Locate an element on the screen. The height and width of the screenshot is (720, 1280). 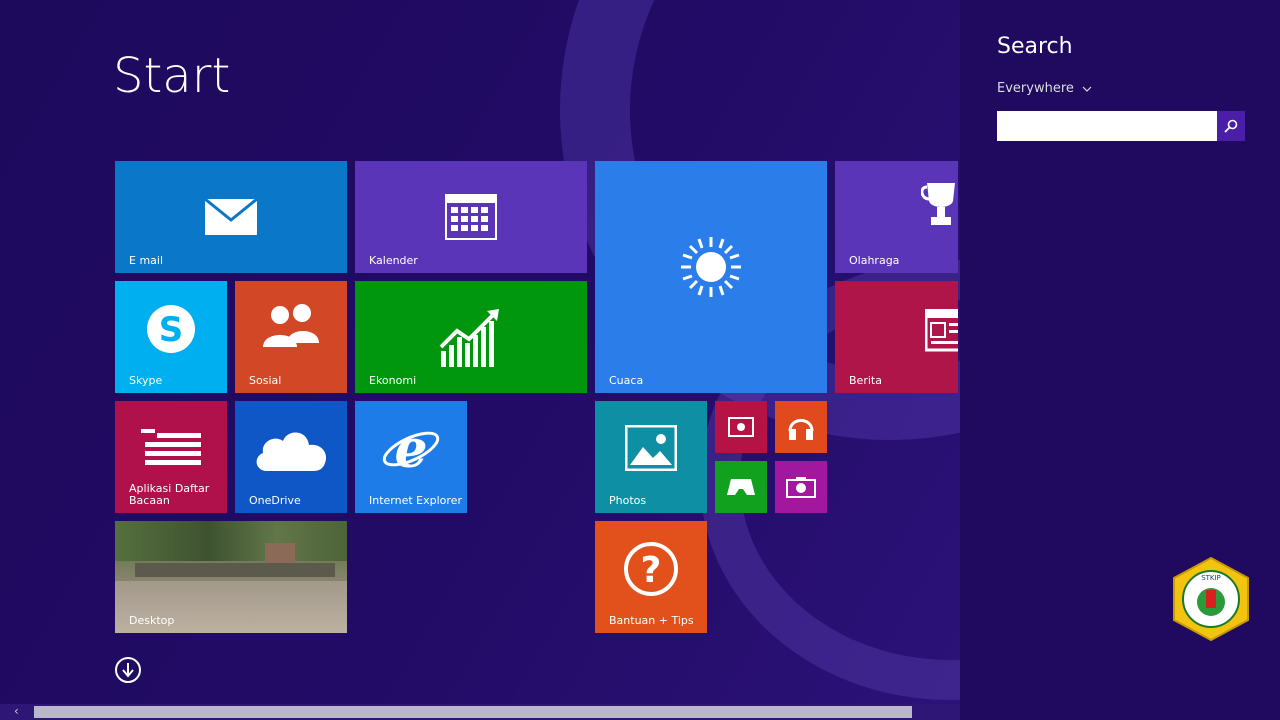
tile-camera is located at coordinates (801, 487).